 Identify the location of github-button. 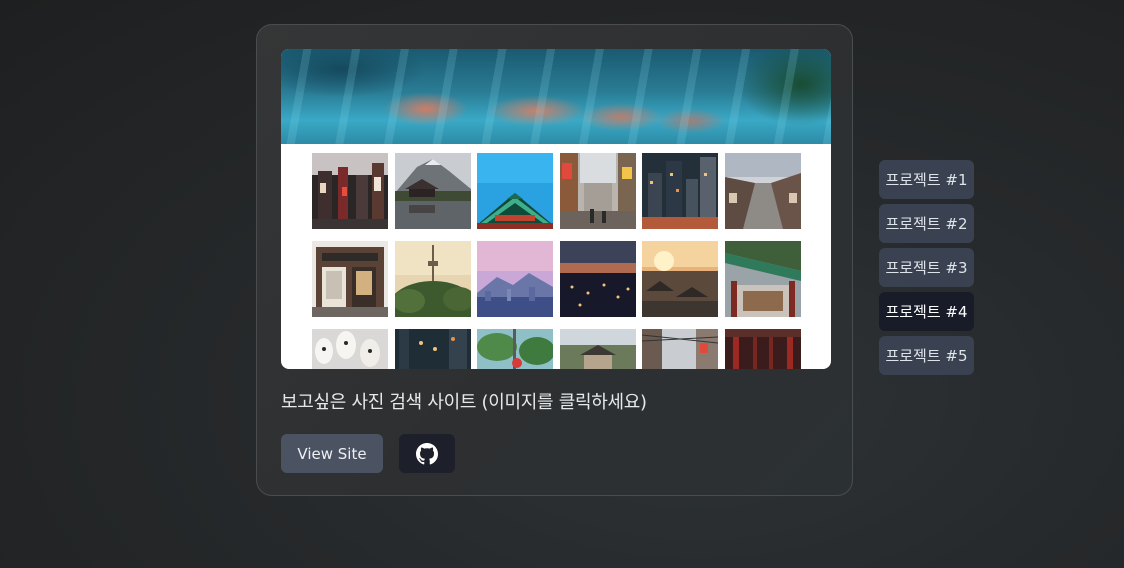
(427, 453).